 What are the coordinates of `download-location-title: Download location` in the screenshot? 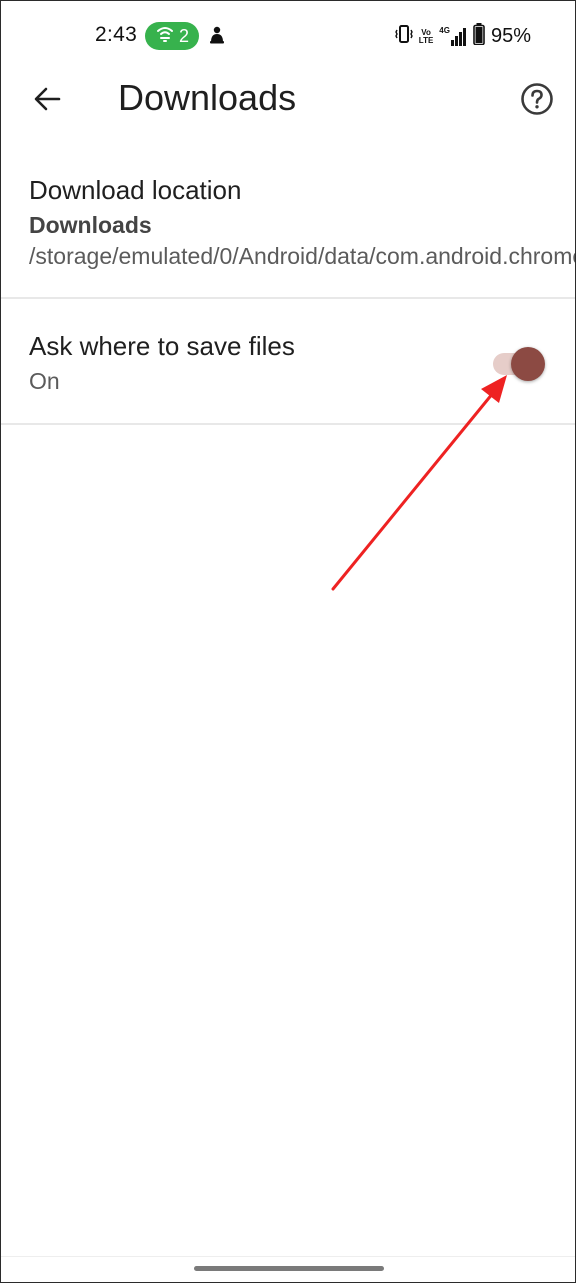 It's located at (135, 190).